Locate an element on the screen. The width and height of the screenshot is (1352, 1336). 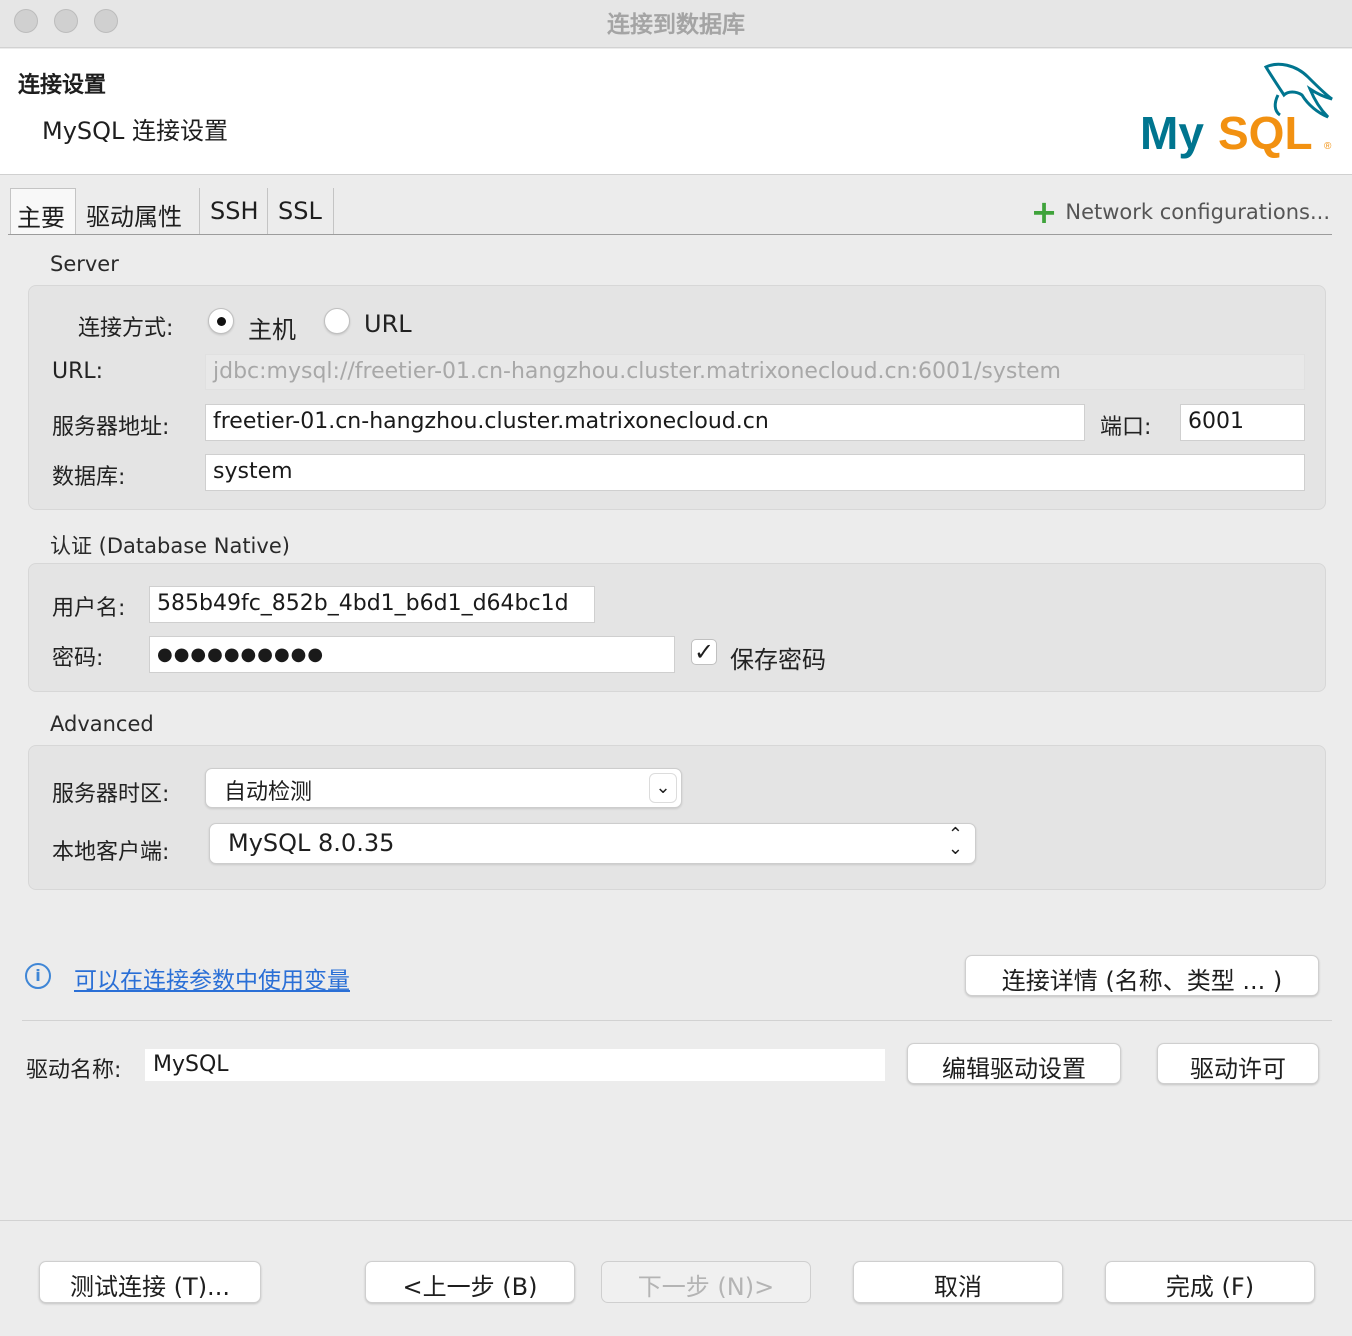
tab-divider is located at coordinates (670, 234).